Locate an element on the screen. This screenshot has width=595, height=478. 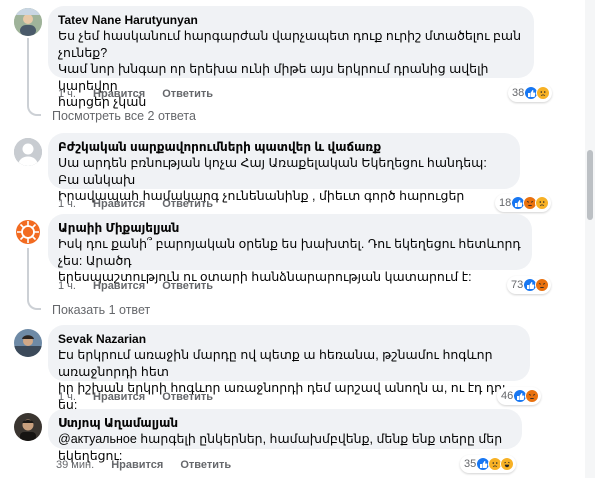
reaction-count: 38 is located at coordinates (518, 93).